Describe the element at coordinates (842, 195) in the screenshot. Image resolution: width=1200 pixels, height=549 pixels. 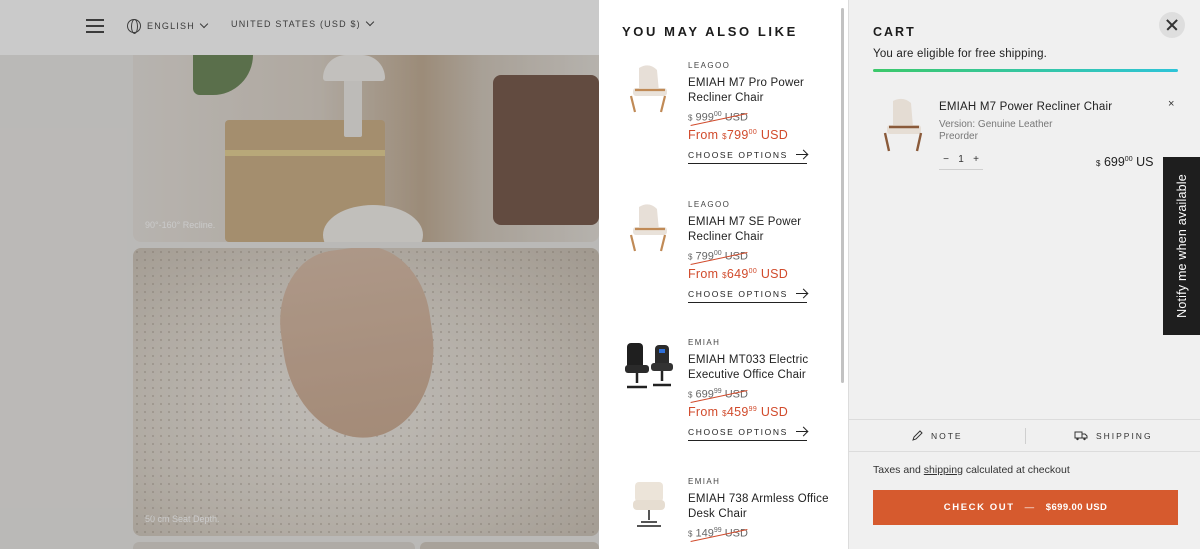
I see `scrollbar` at that location.